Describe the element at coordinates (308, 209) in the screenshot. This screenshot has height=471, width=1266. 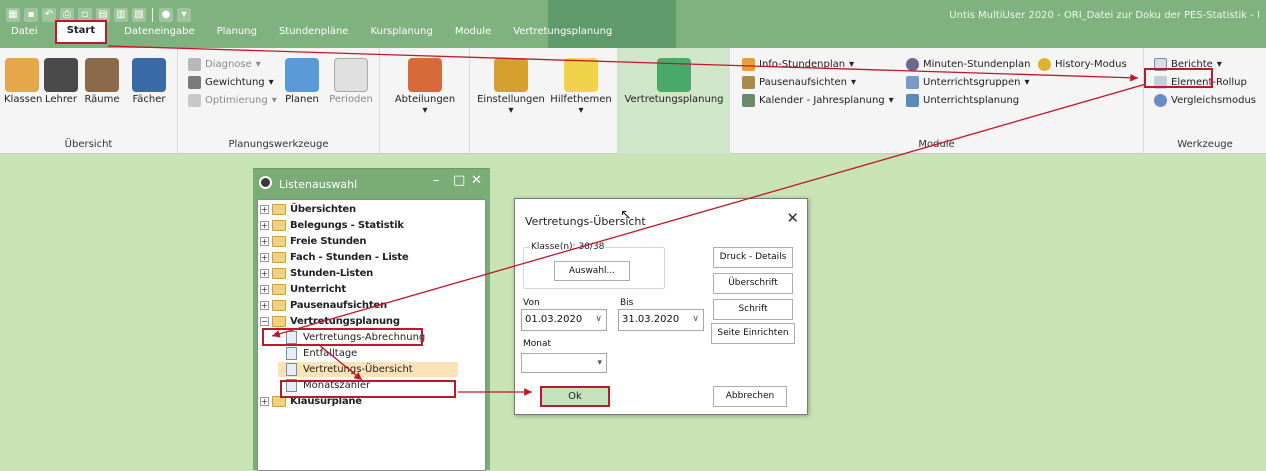
I see `tree-folder-uebersichten: + Übersichten` at that location.